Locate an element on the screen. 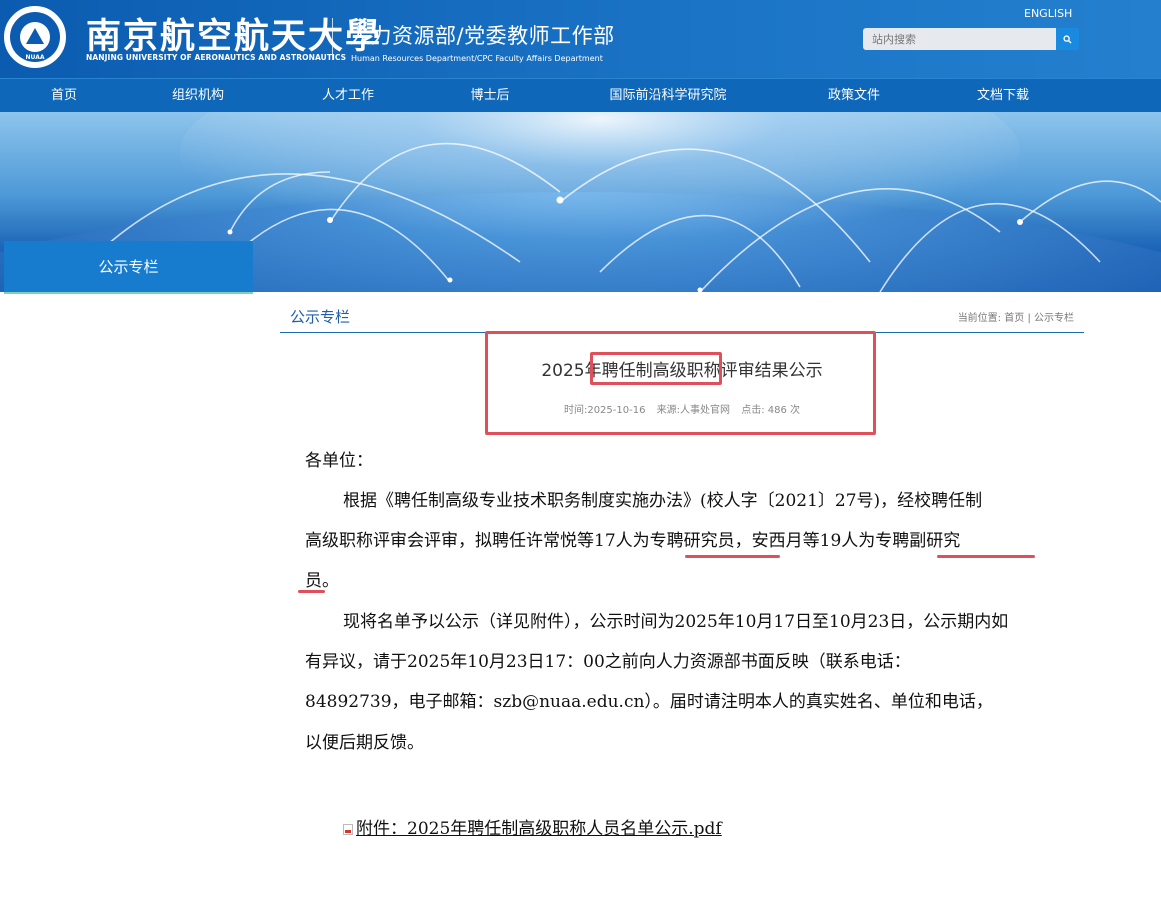 This screenshot has height=899, width=1161. annotation-underline-continued is located at coordinates (311, 591).